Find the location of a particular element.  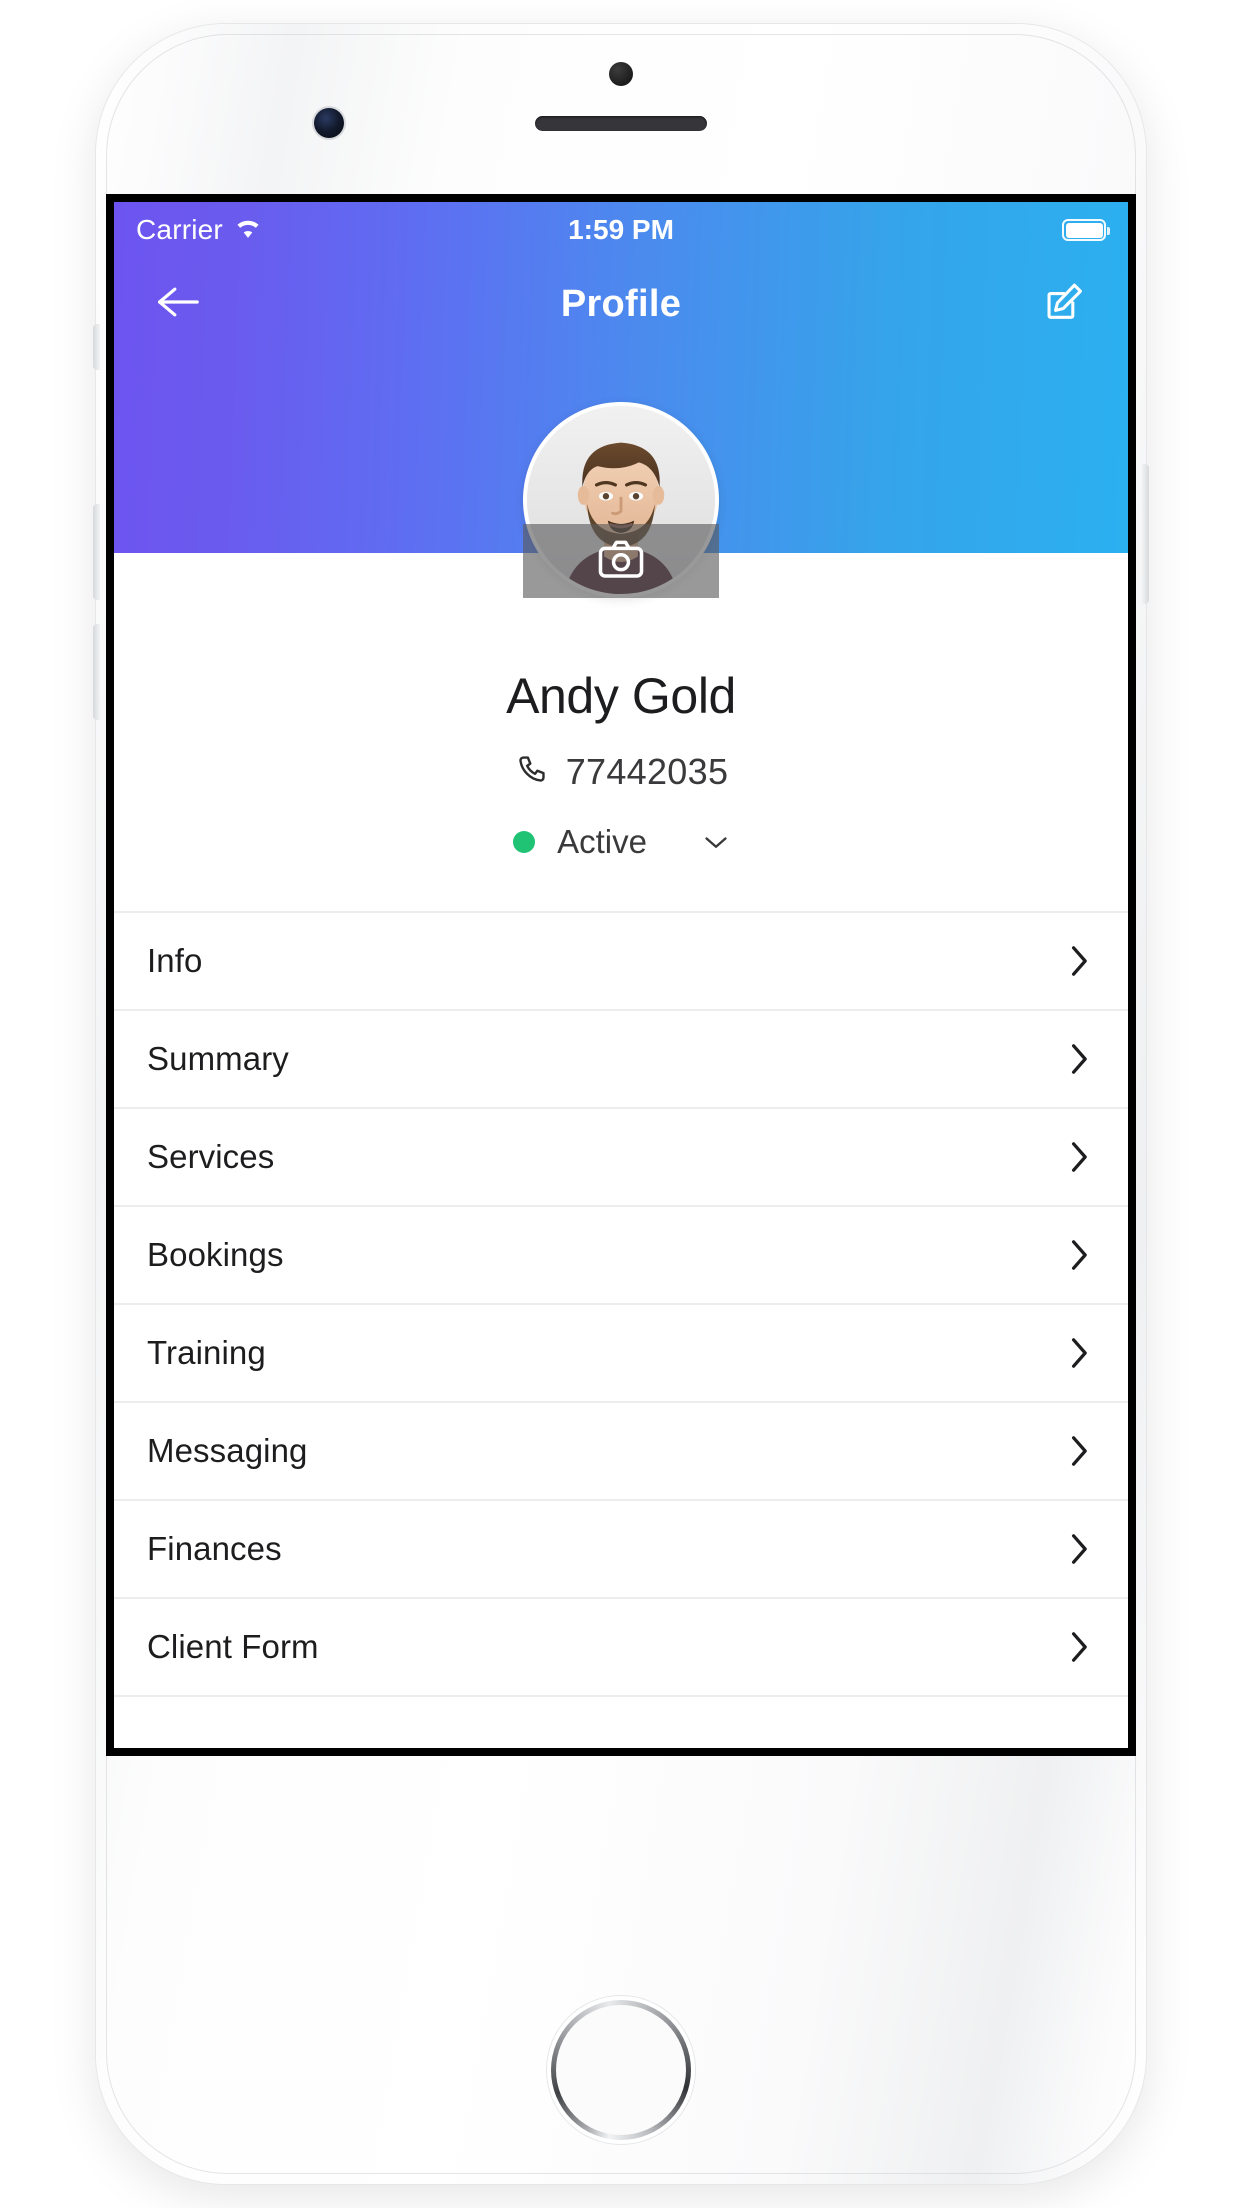

status-selector: Active is located at coordinates (621, 842).